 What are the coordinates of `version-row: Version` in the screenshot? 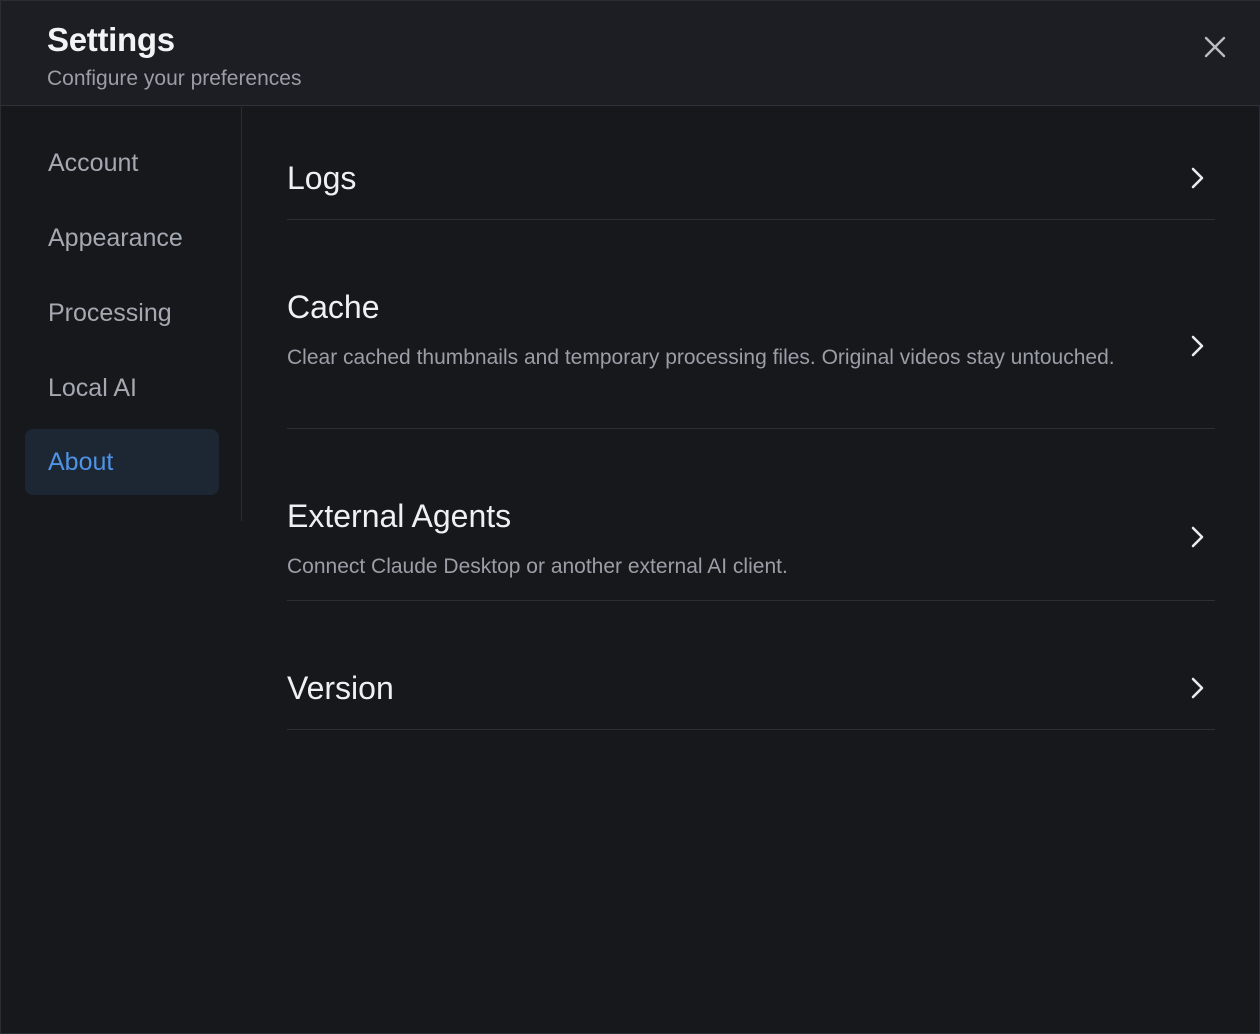 It's located at (751, 665).